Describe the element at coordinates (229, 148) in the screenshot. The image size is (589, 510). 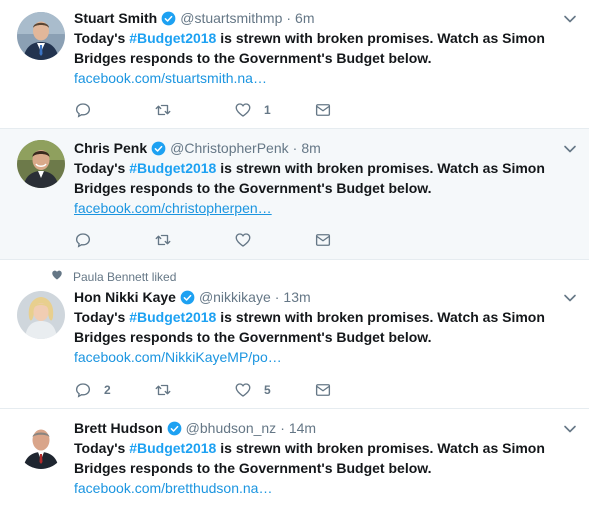
I see `author-handle: @ChristopherPenk` at that location.